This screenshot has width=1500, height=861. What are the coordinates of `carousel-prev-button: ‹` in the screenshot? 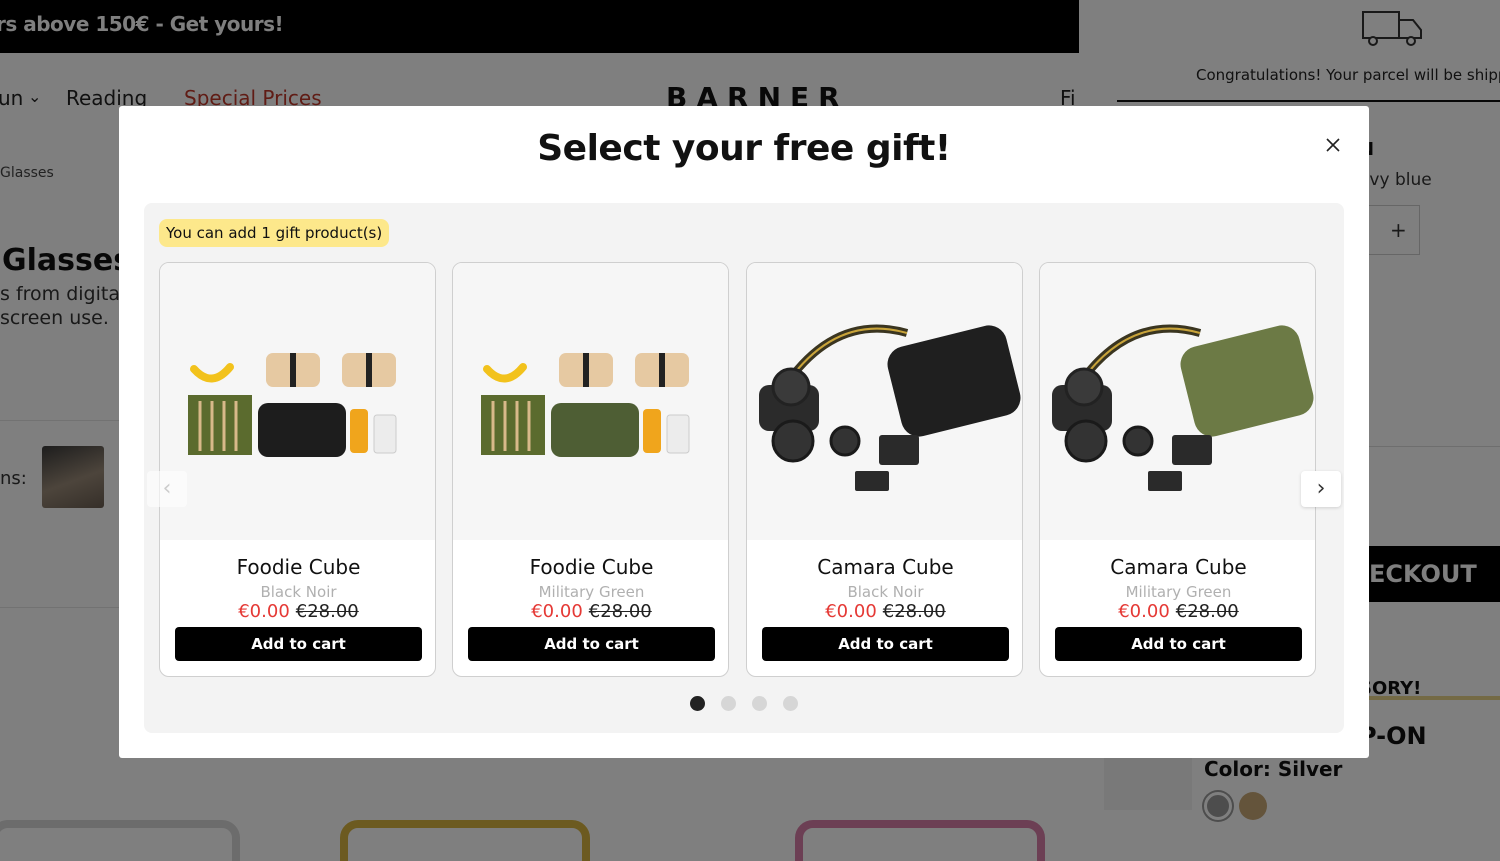 It's located at (167, 489).